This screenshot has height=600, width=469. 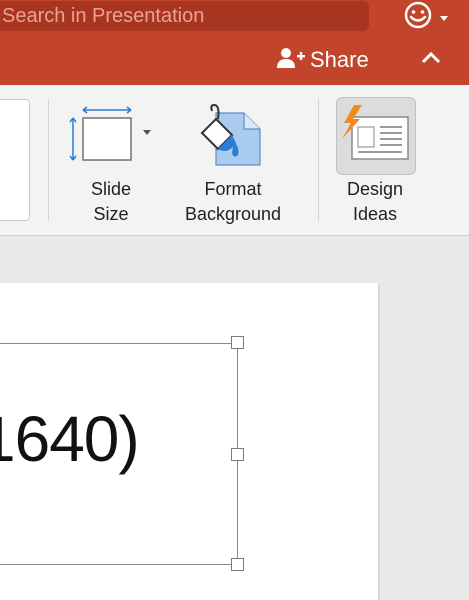 I want to click on ribbon-previous-control, so click(x=15, y=160).